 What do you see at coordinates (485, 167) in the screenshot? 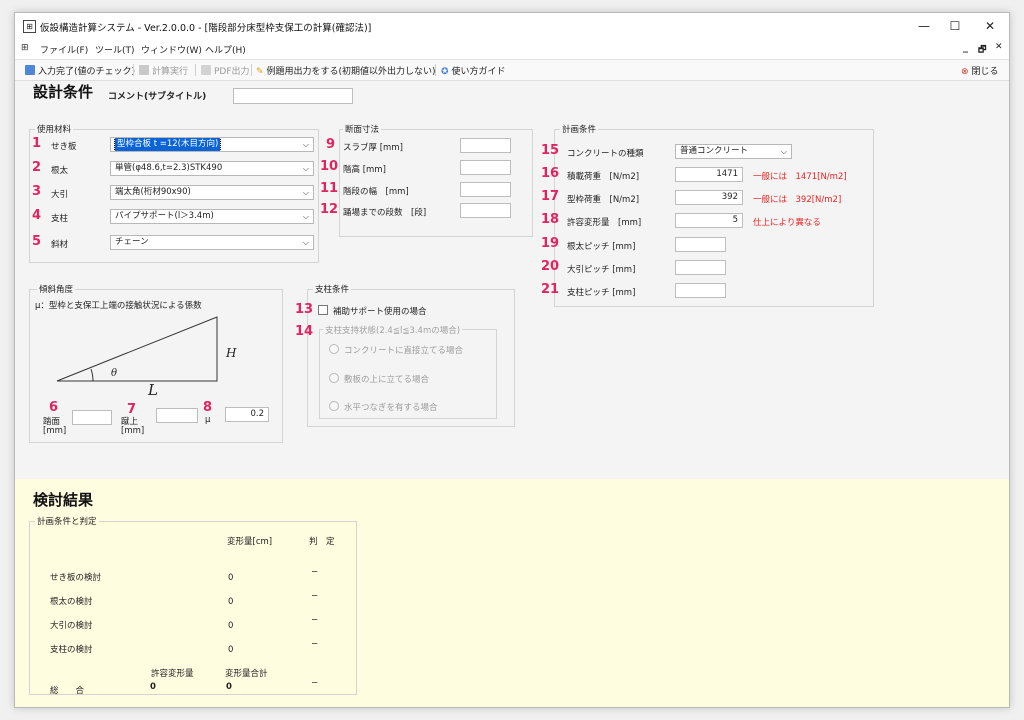
I see `floor-height-input` at bounding box center [485, 167].